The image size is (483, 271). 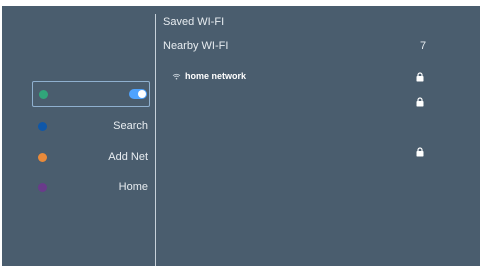 What do you see at coordinates (196, 46) in the screenshot?
I see `nearby-wifi-header: Nearby WI-FI` at bounding box center [196, 46].